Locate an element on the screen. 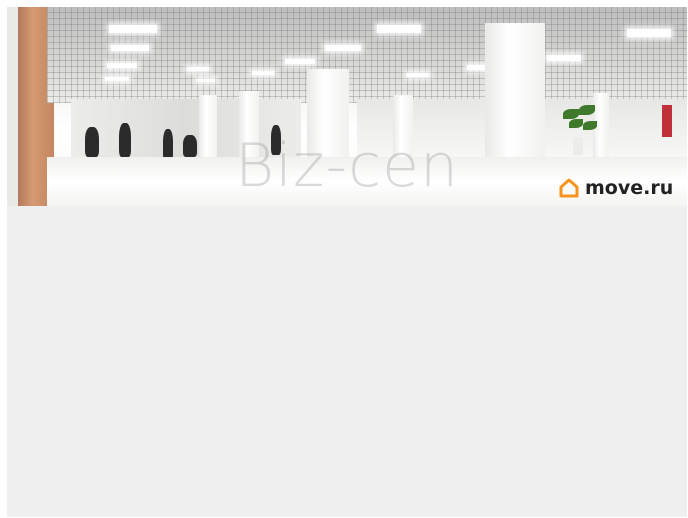  house-icon is located at coordinates (569, 188).